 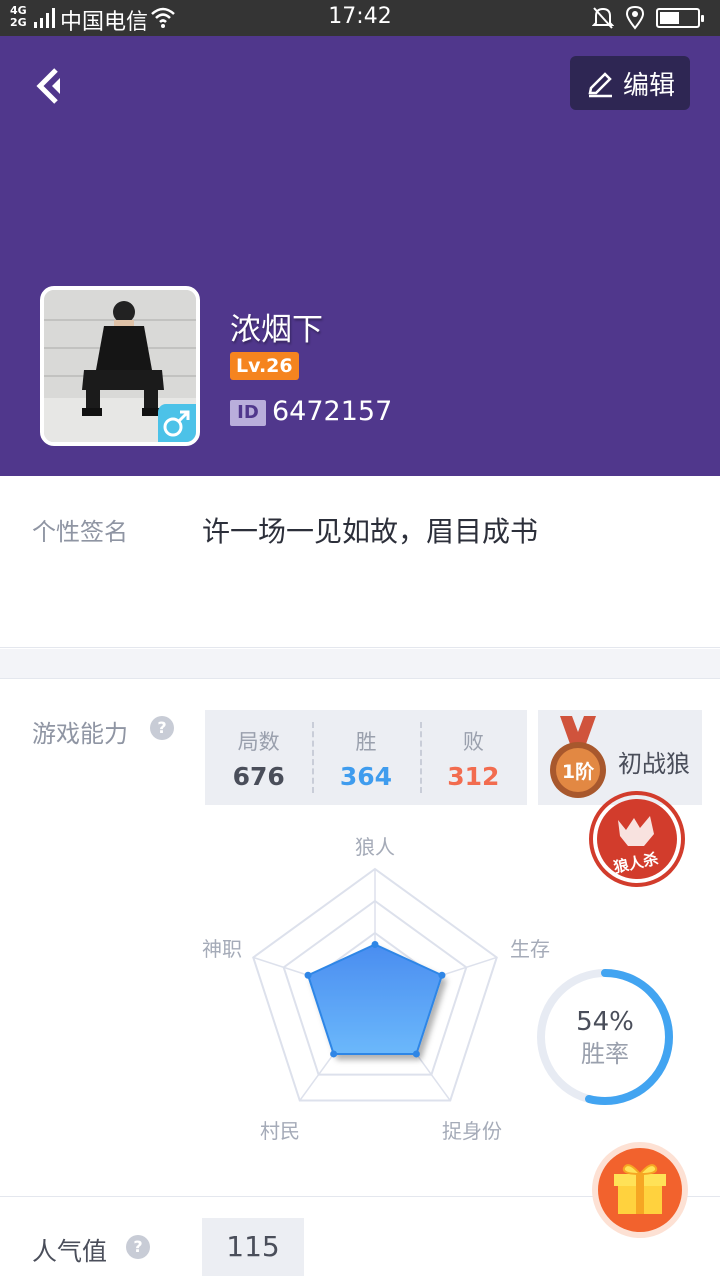 What do you see at coordinates (332, 411) in the screenshot?
I see `user-id: 6472157` at bounding box center [332, 411].